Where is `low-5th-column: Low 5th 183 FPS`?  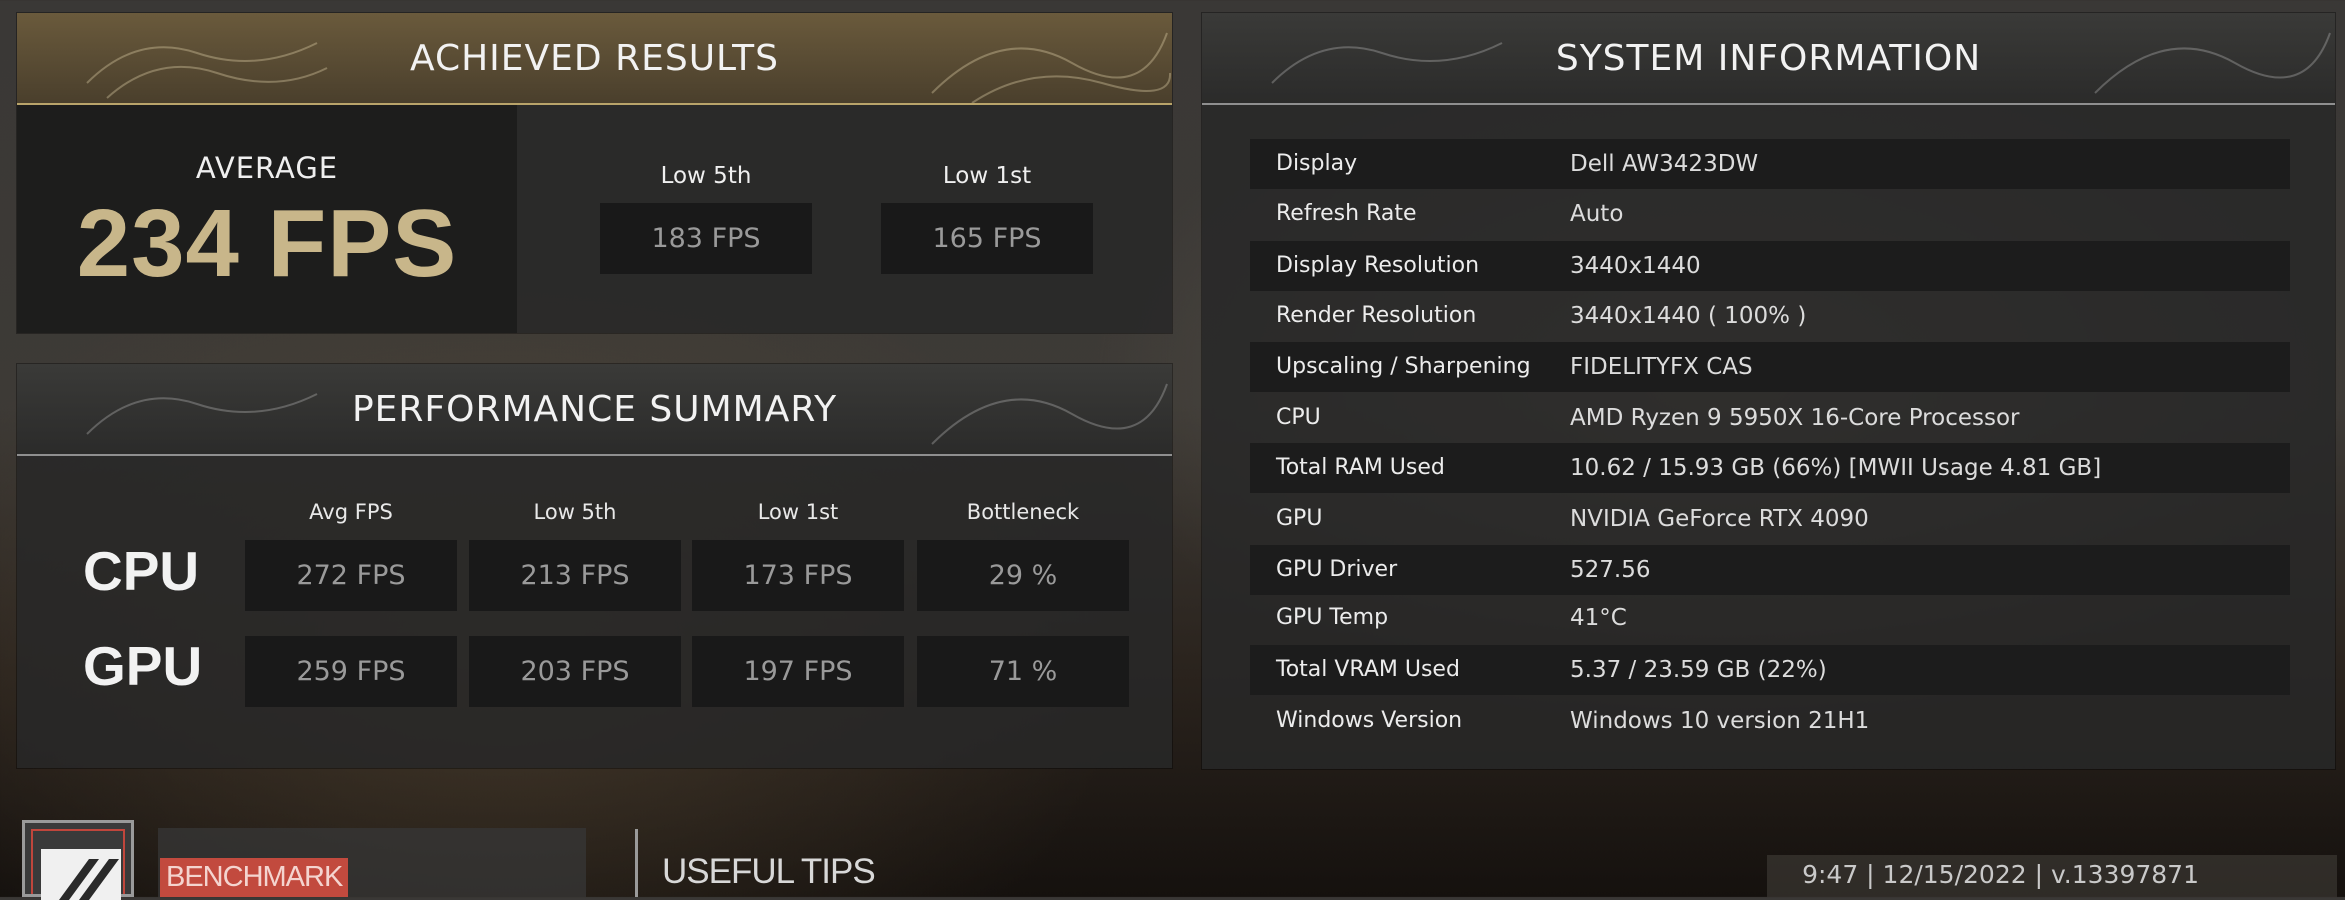 low-5th-column: Low 5th 183 FPS is located at coordinates (706, 218).